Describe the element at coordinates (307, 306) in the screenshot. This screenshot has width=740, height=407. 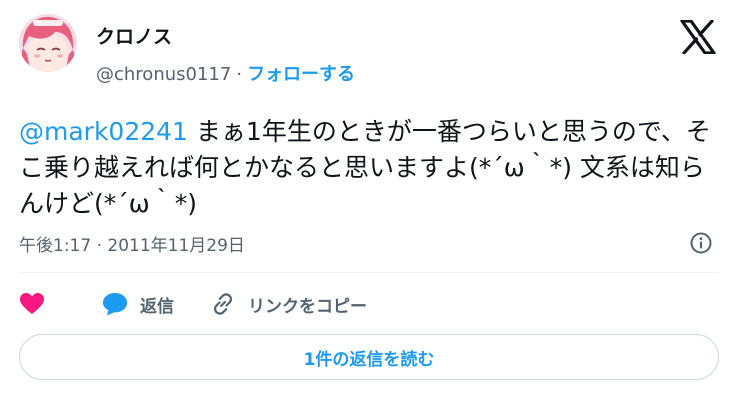
I see `copy-link-label: リンクをコピー` at that location.